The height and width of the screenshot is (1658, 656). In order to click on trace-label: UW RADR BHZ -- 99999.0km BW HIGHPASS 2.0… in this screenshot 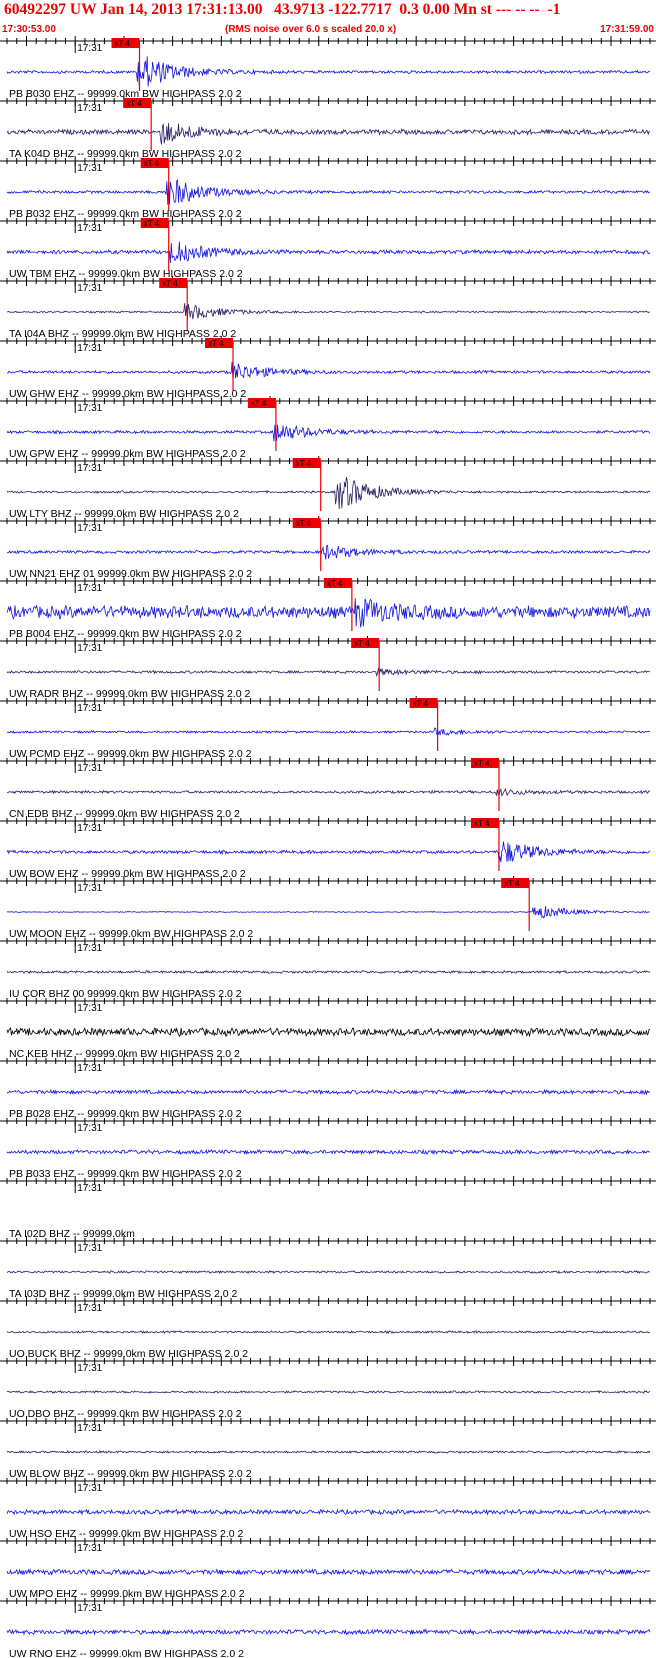, I will do `click(130, 694)`.